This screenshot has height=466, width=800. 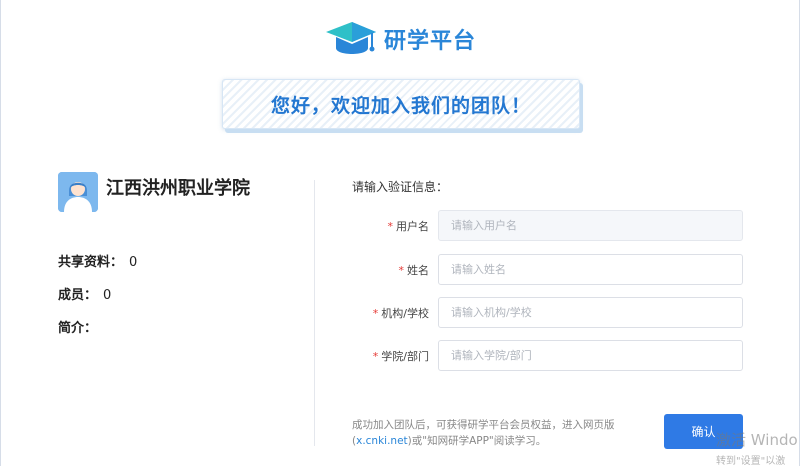 What do you see at coordinates (590, 312) in the screenshot?
I see `institution-input` at bounding box center [590, 312].